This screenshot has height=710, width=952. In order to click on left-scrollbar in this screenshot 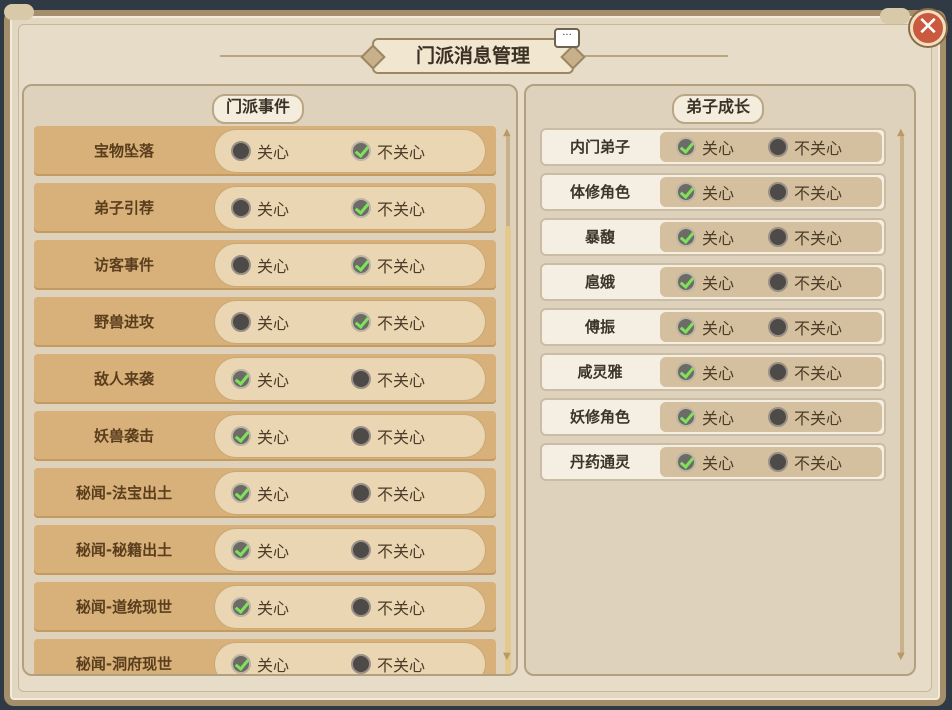, I will do `click(508, 405)`.